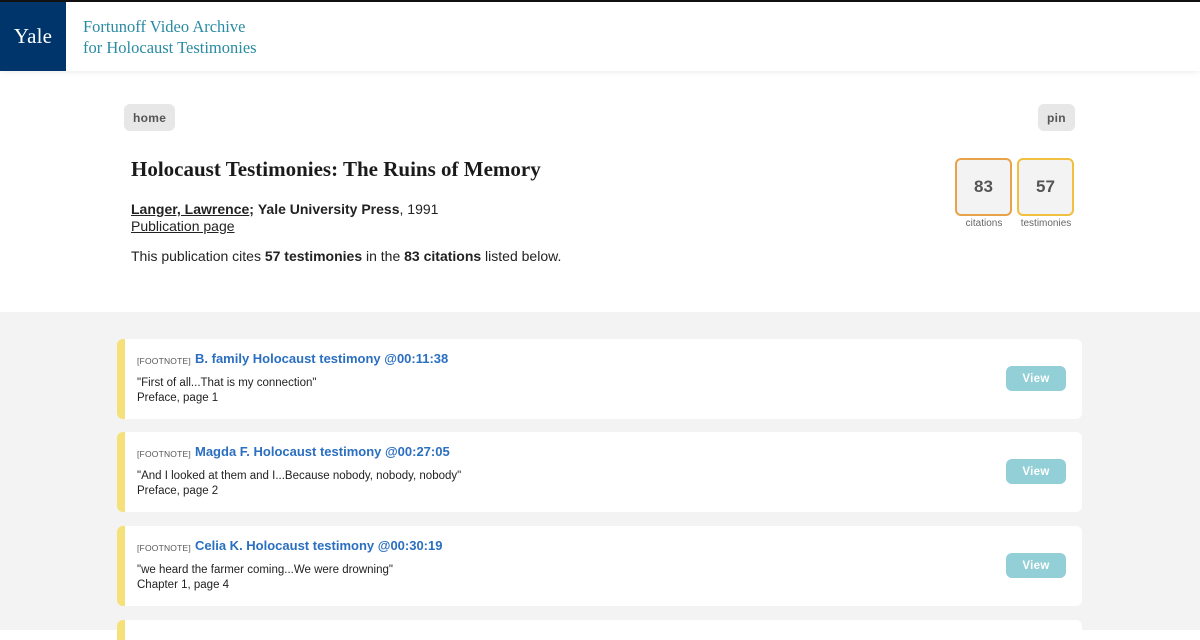 The height and width of the screenshot is (640, 1200). Describe the element at coordinates (178, 491) in the screenshot. I see `citation-location: Preface, page 2` at that location.